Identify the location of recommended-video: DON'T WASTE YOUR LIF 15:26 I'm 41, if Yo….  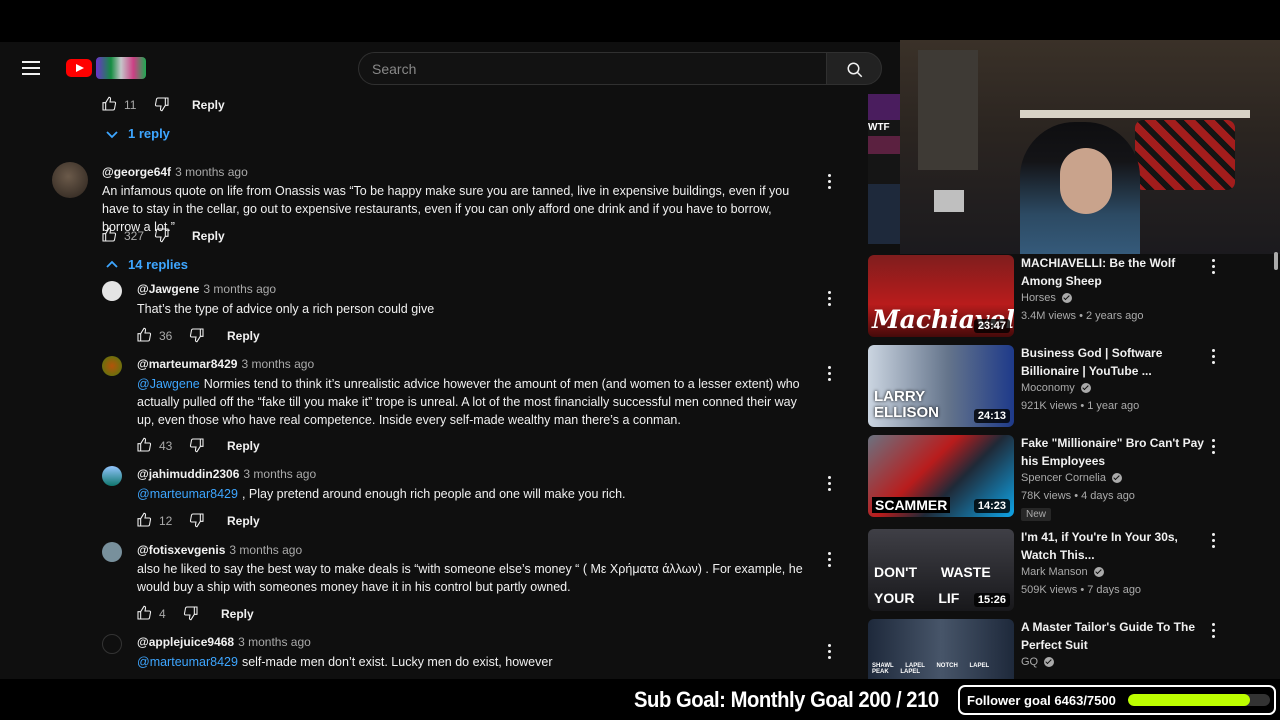
(1068, 571).